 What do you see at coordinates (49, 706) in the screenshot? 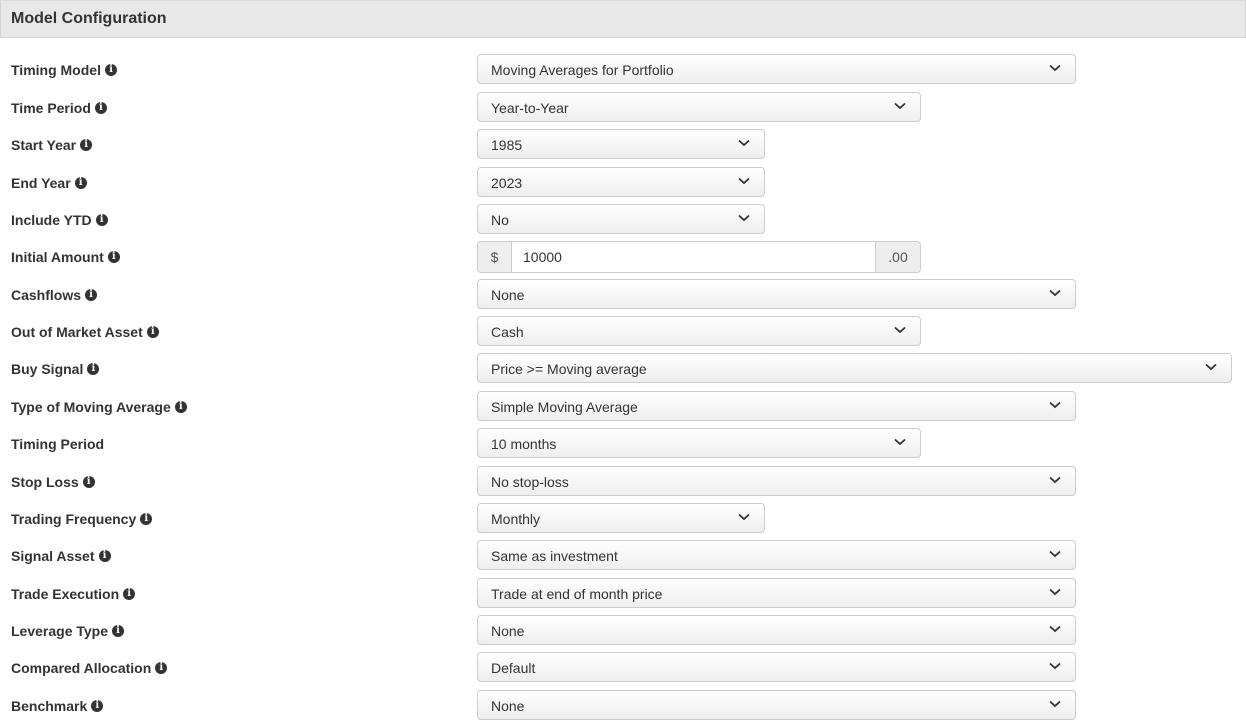
I see `benchmark-label-text: Benchmark` at bounding box center [49, 706].